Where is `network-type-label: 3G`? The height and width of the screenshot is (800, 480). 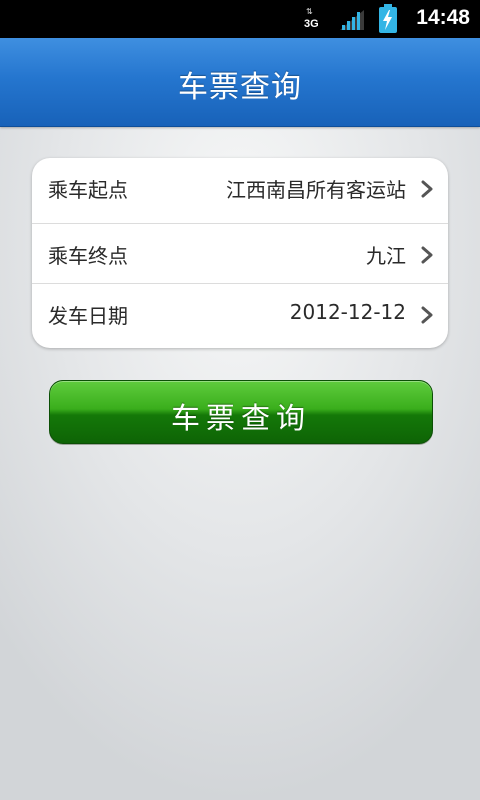
network-type-label: 3G is located at coordinates (311, 24).